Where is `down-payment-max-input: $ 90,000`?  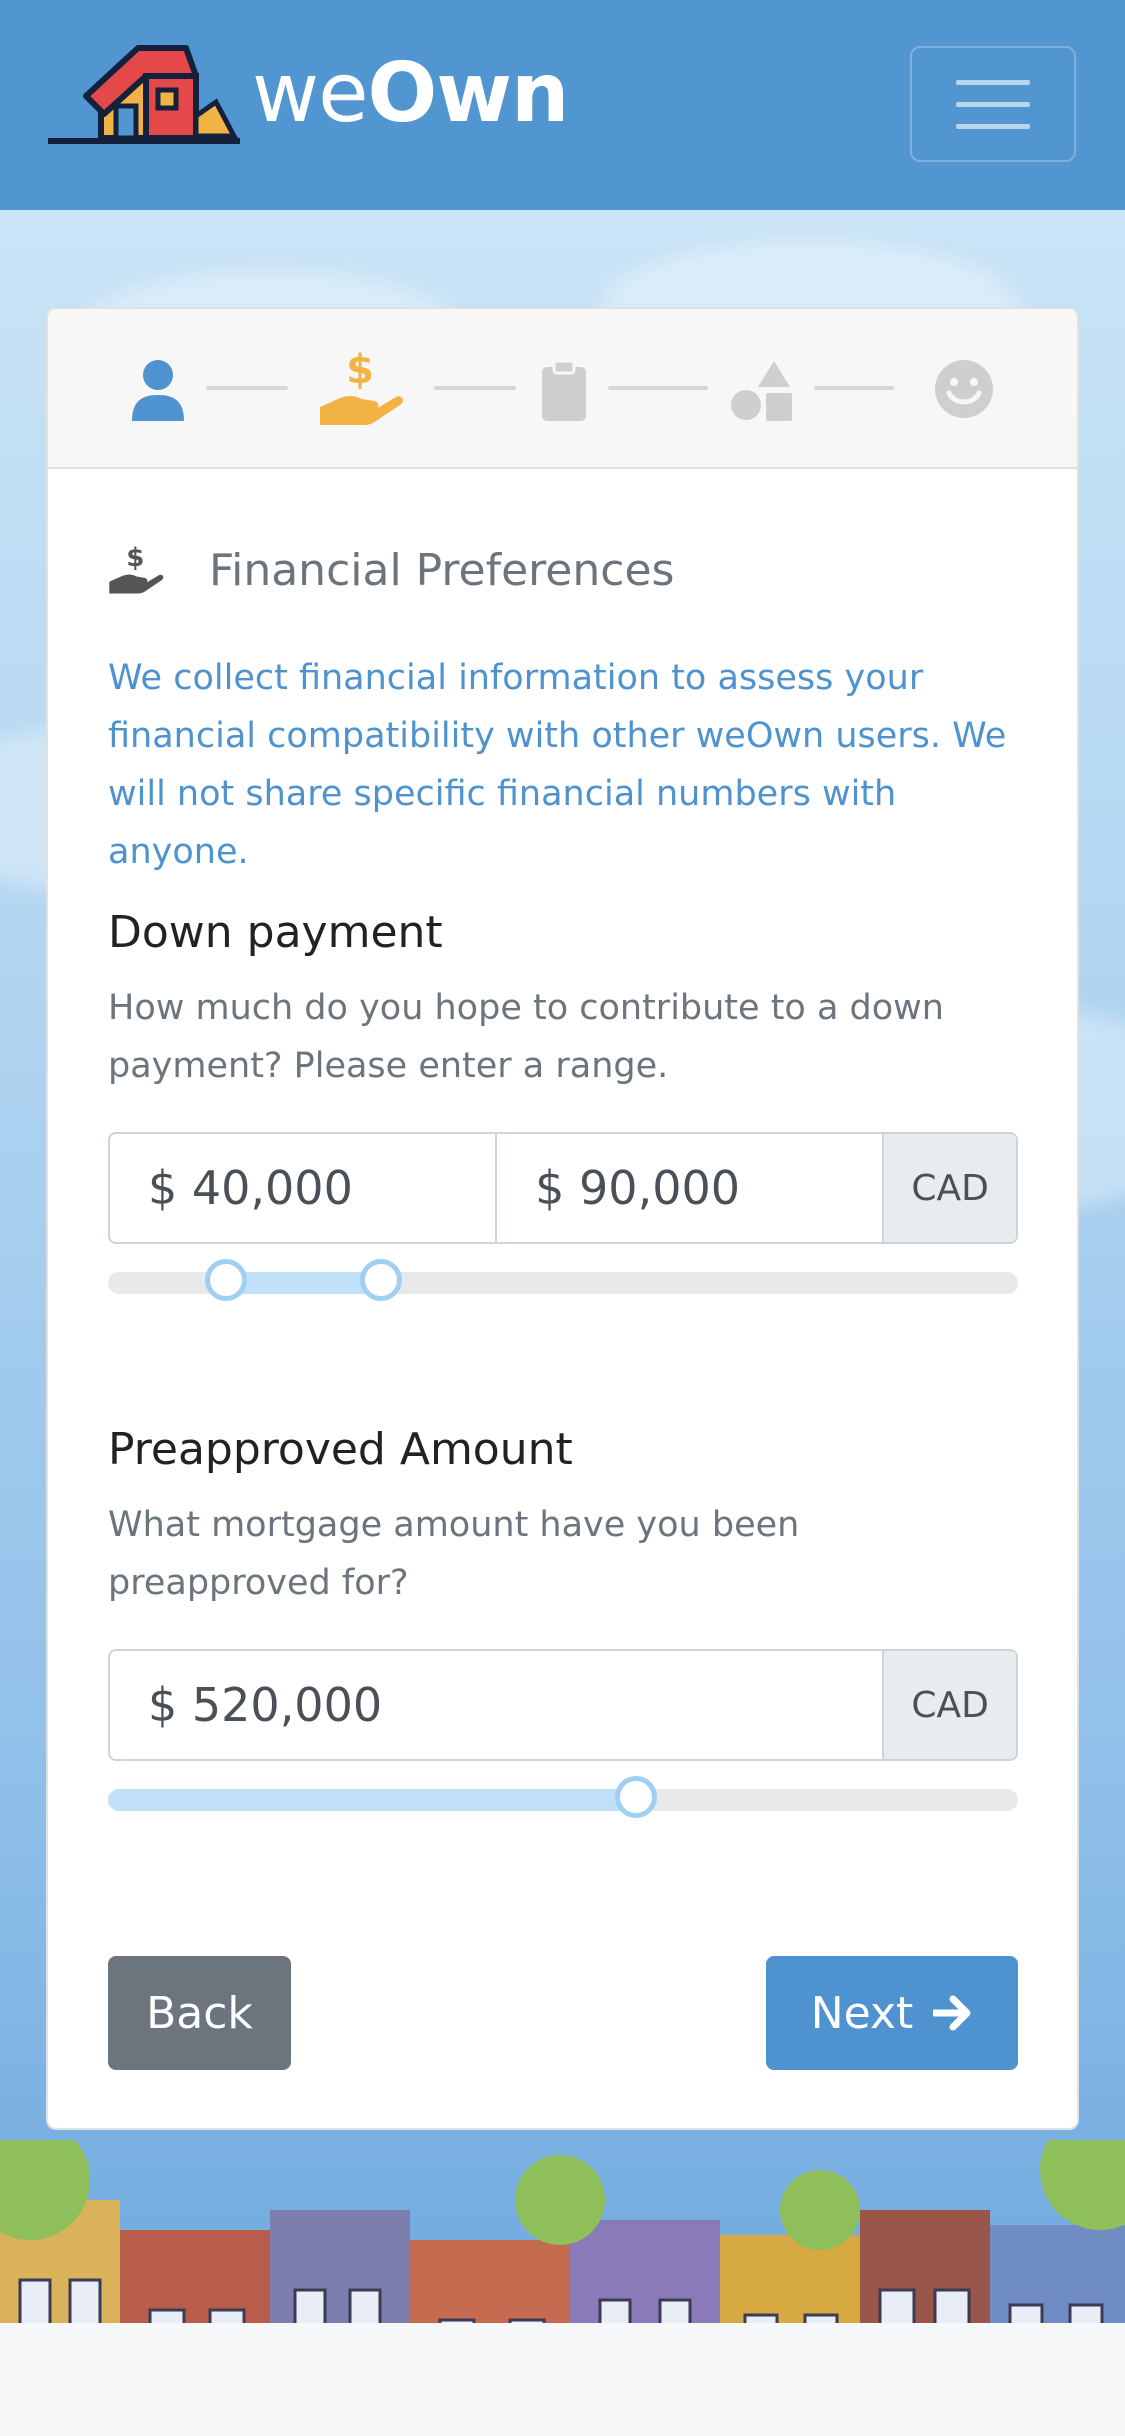
down-payment-max-input: $ 90,000 is located at coordinates (689, 1188).